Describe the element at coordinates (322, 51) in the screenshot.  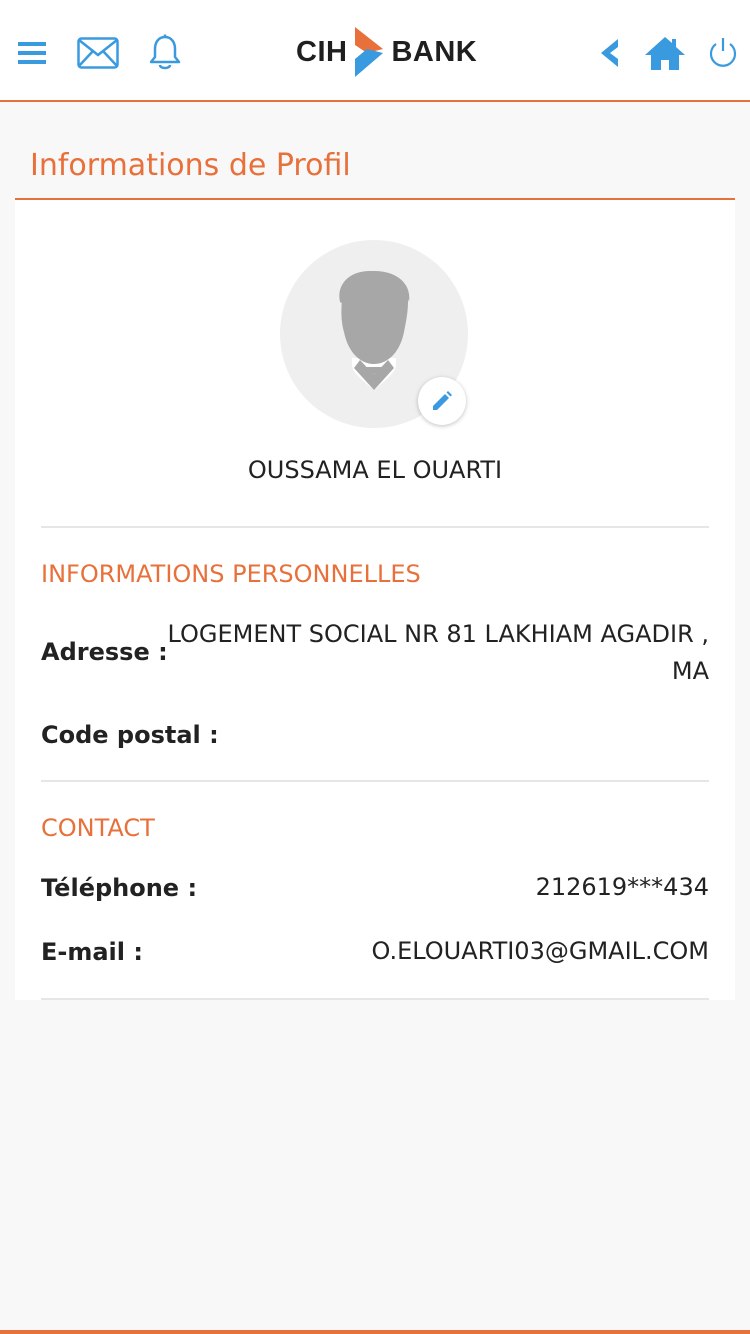
I see `logo-text-left: CIH` at that location.